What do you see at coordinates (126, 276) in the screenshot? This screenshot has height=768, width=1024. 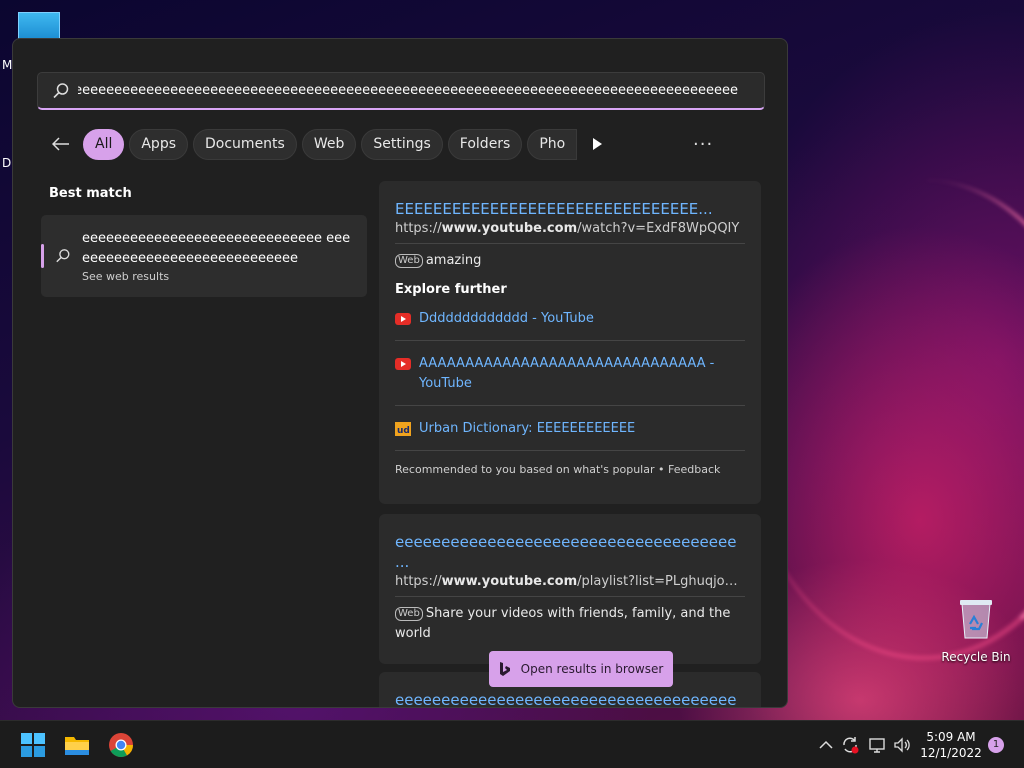 I see `best-match-subtitle: See web results` at bounding box center [126, 276].